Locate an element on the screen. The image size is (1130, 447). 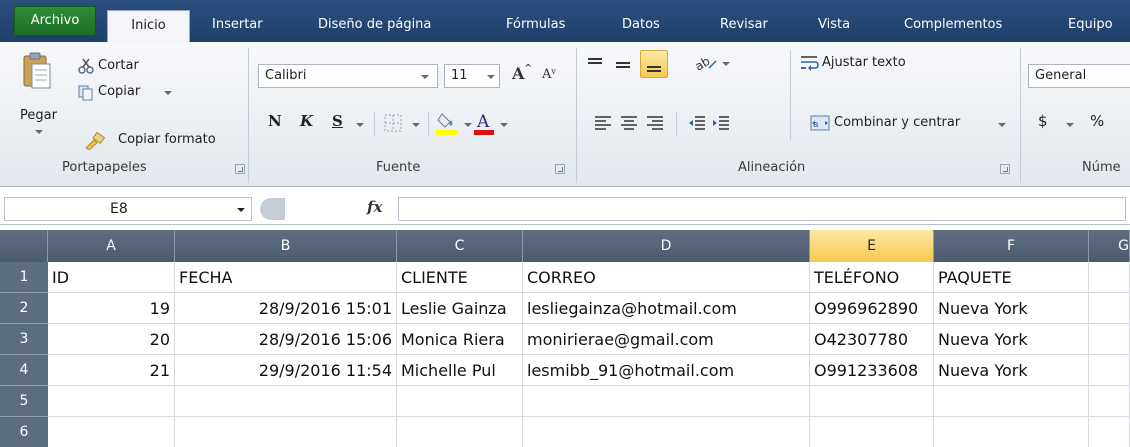
tab-diseno-de-pagina: Diseño de página is located at coordinates (374, 26).